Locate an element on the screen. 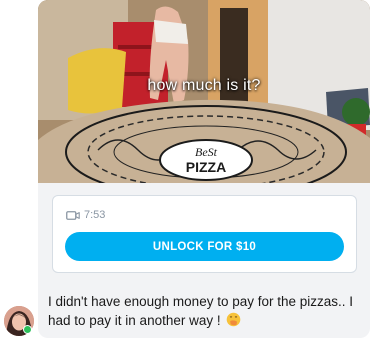 Image resolution: width=375 pixels, height=340 pixels. video-duration: 7:53 is located at coordinates (95, 215).